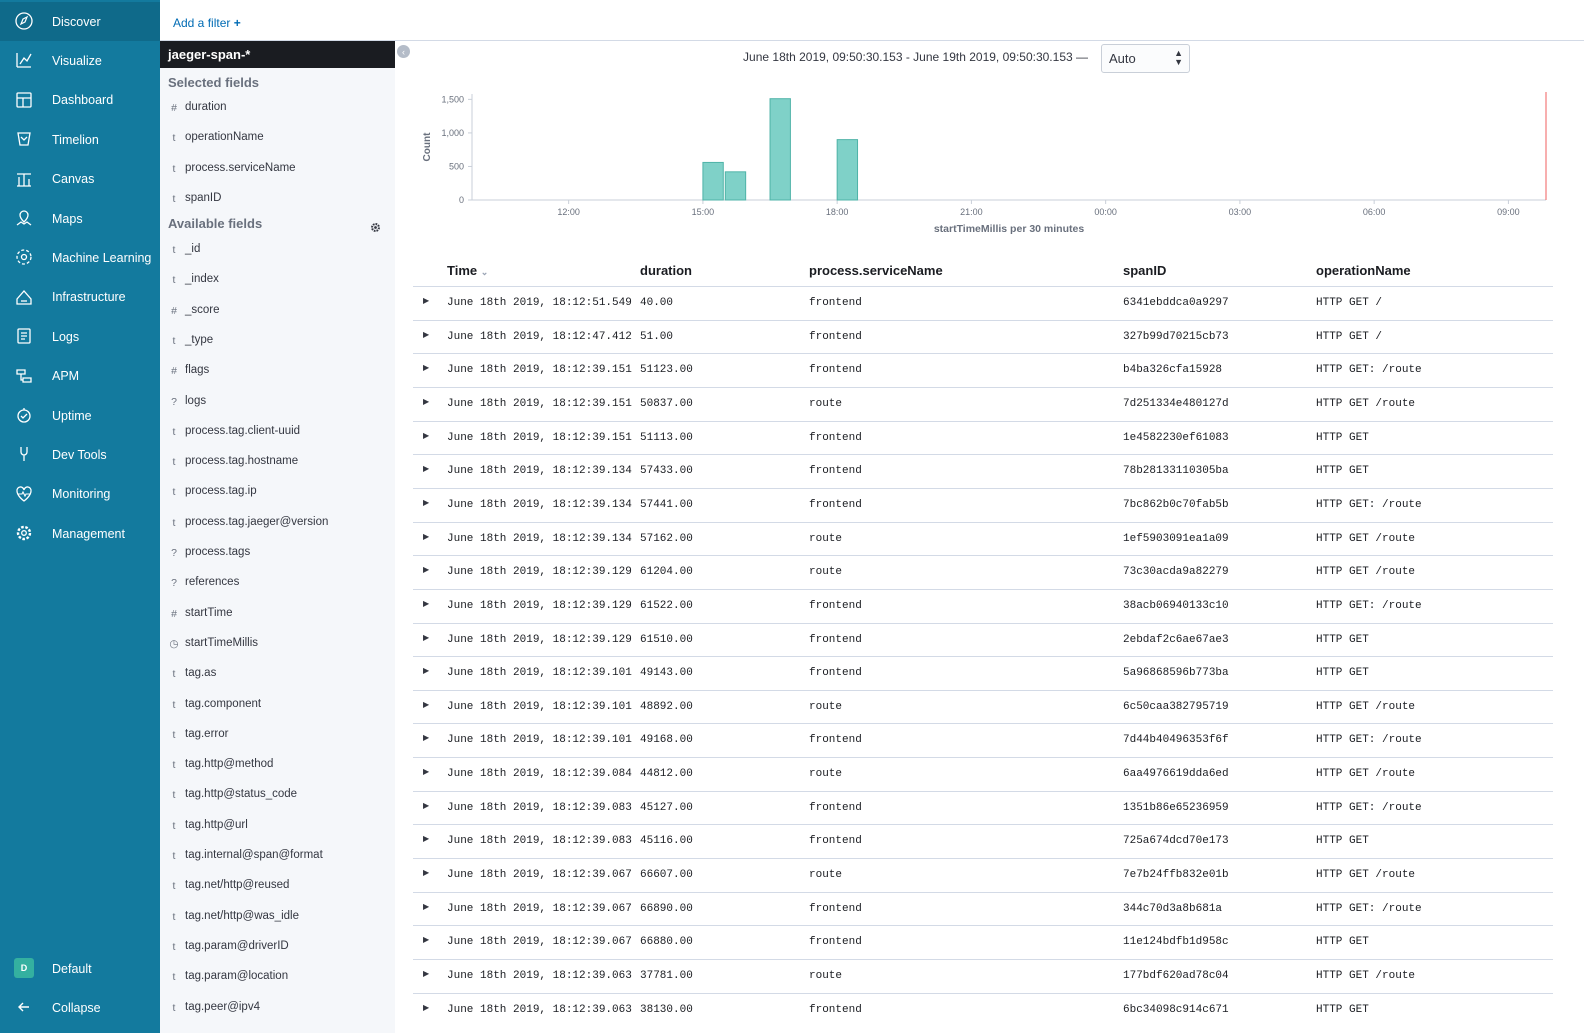  What do you see at coordinates (80, 494) in the screenshot?
I see `nav-item-monitoring: Monitoring` at bounding box center [80, 494].